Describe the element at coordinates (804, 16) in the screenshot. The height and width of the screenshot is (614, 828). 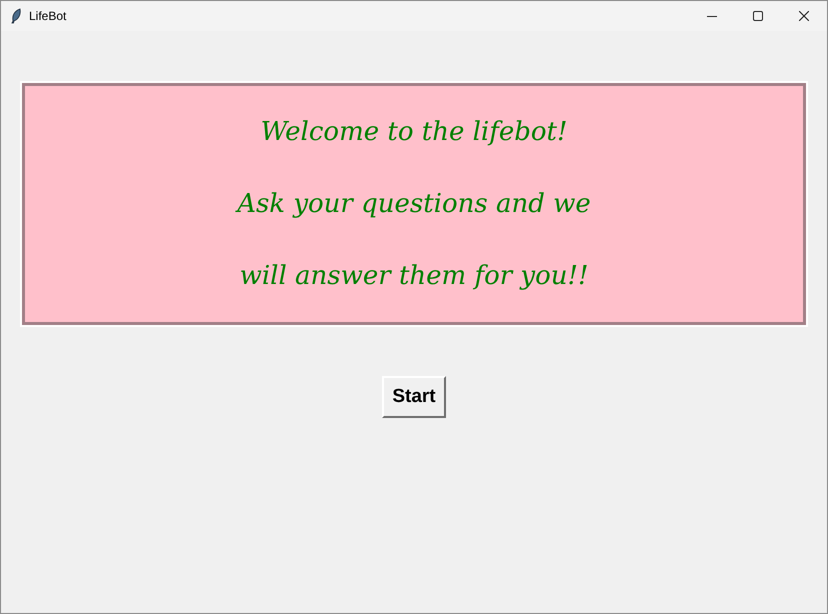
I see `close-icon` at that location.